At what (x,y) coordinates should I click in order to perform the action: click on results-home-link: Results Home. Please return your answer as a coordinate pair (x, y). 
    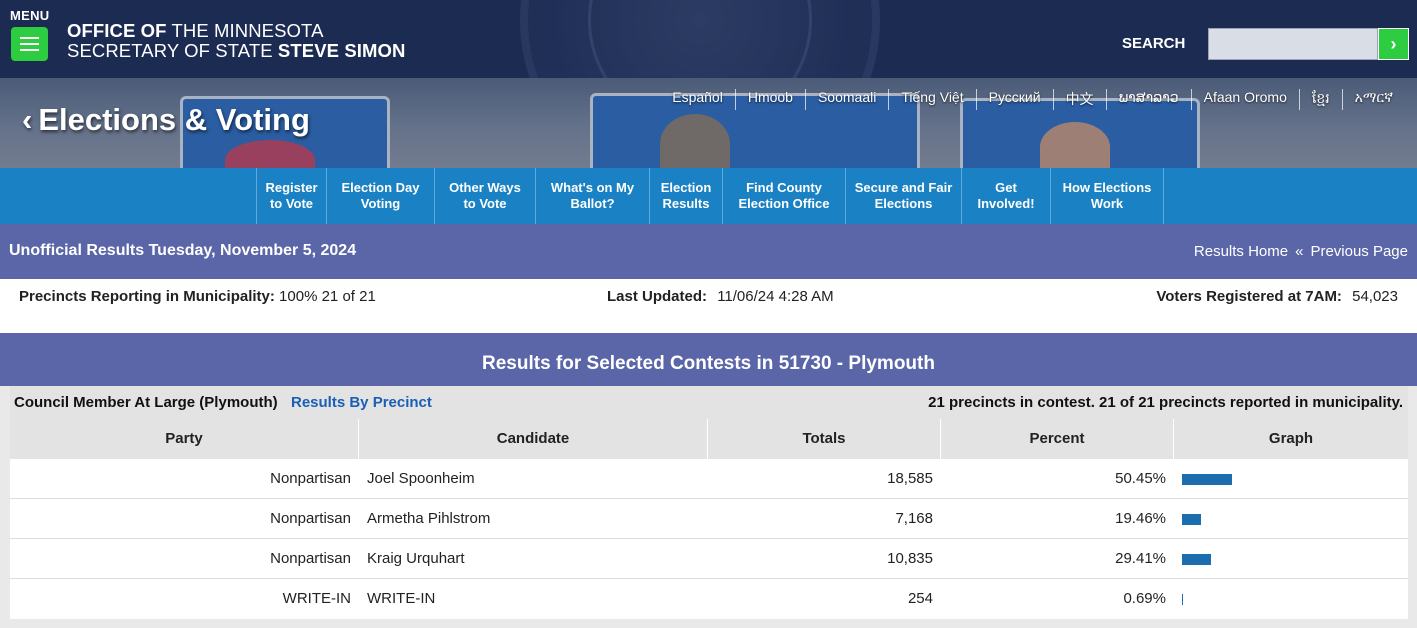
    Looking at the image, I should click on (1241, 251).